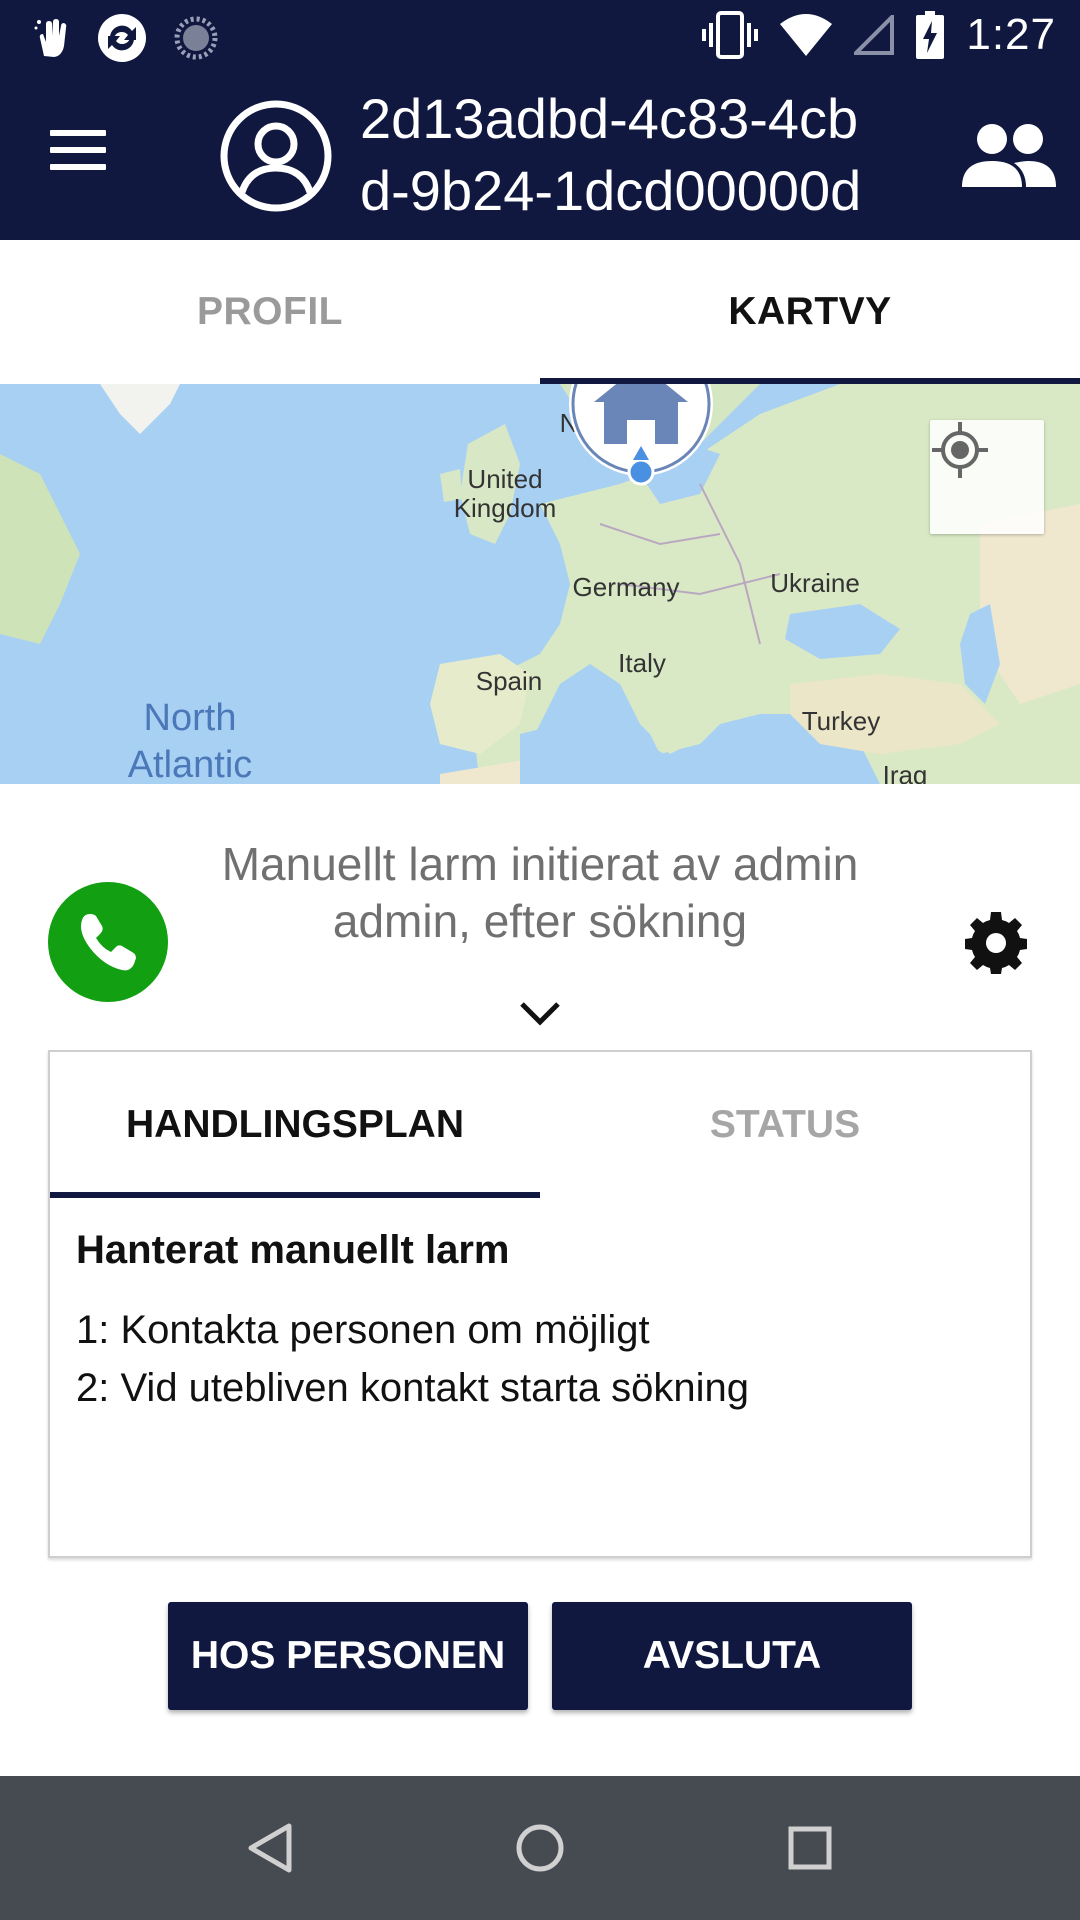 The height and width of the screenshot is (1920, 1080). What do you see at coordinates (626, 587) in the screenshot?
I see `map-label-germany: Germany` at bounding box center [626, 587].